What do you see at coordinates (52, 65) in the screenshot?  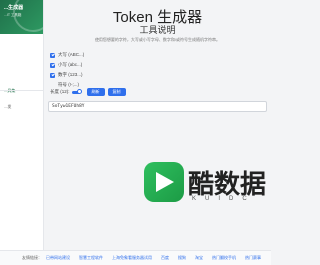 I see `lowercase-checkbox` at bounding box center [52, 65].